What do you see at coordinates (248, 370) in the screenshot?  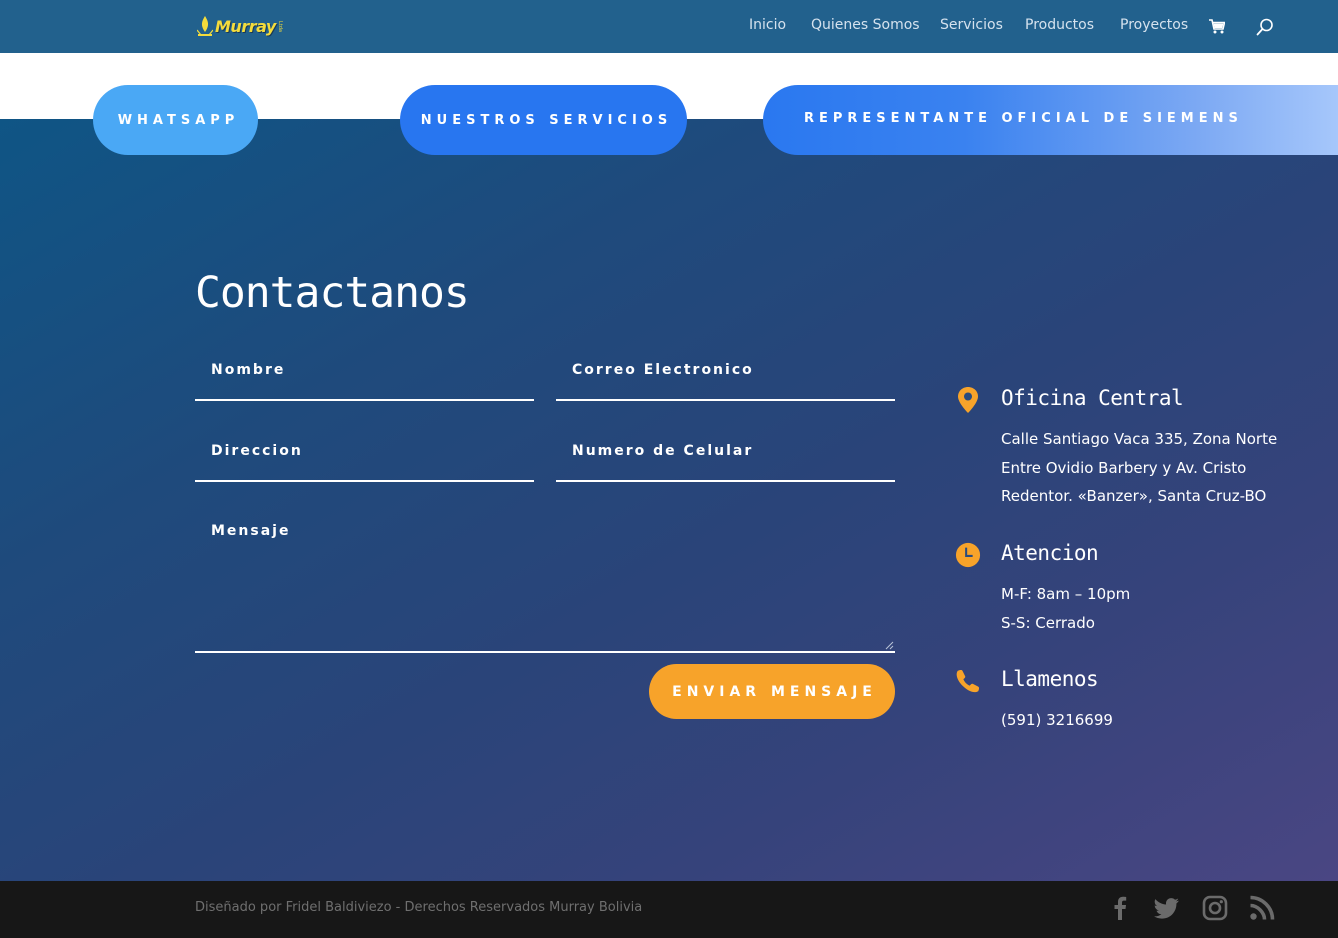 I see `nombre-placeholder: Nombre` at bounding box center [248, 370].